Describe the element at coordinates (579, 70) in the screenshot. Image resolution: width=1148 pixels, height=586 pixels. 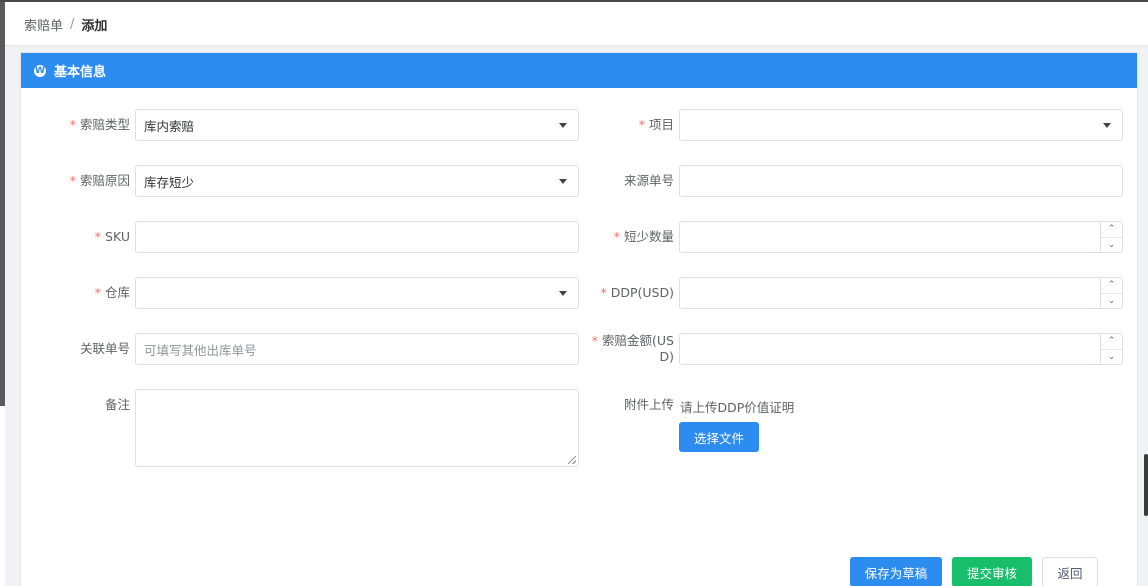
I see `card-header: W 基本信息` at that location.